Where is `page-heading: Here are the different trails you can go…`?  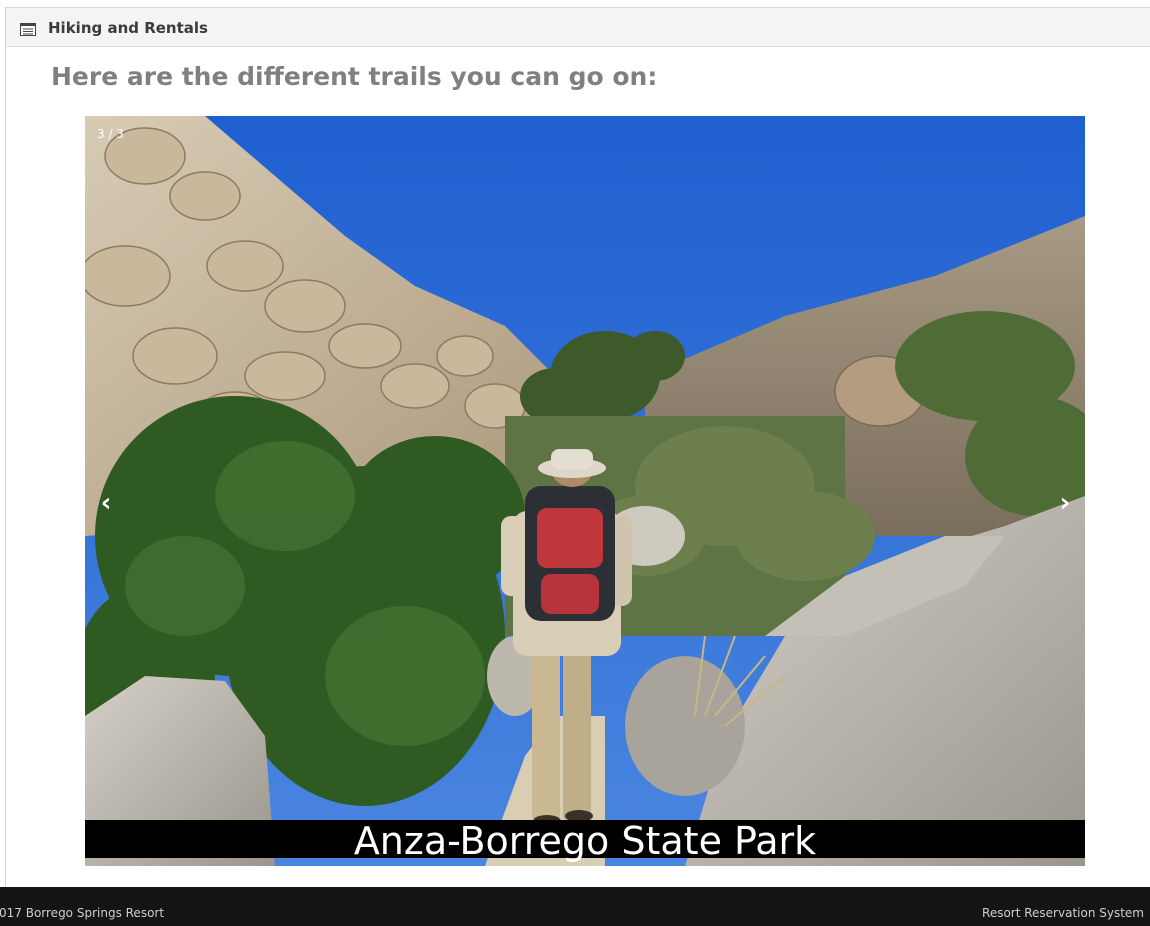
page-heading: Here are the different trails you can go… is located at coordinates (354, 76).